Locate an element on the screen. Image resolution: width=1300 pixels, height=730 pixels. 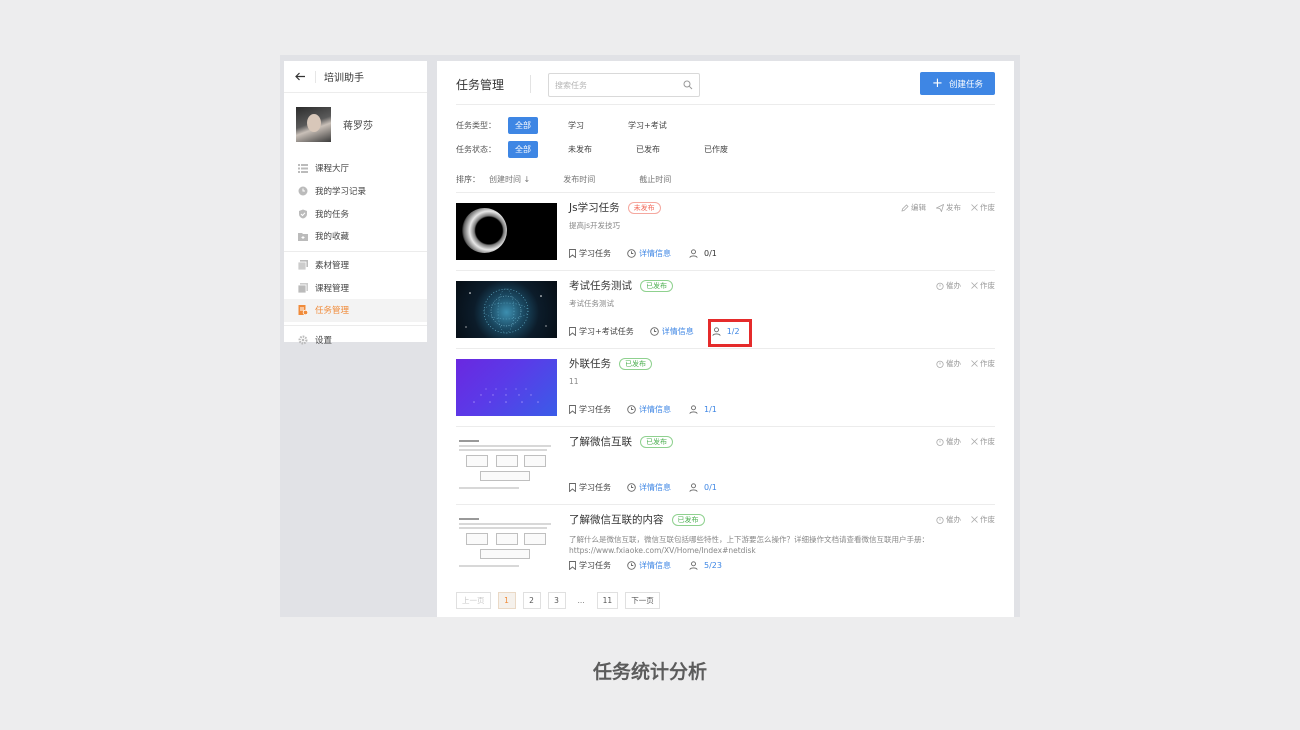
type-chip-all: 全部 is located at coordinates (523, 125).